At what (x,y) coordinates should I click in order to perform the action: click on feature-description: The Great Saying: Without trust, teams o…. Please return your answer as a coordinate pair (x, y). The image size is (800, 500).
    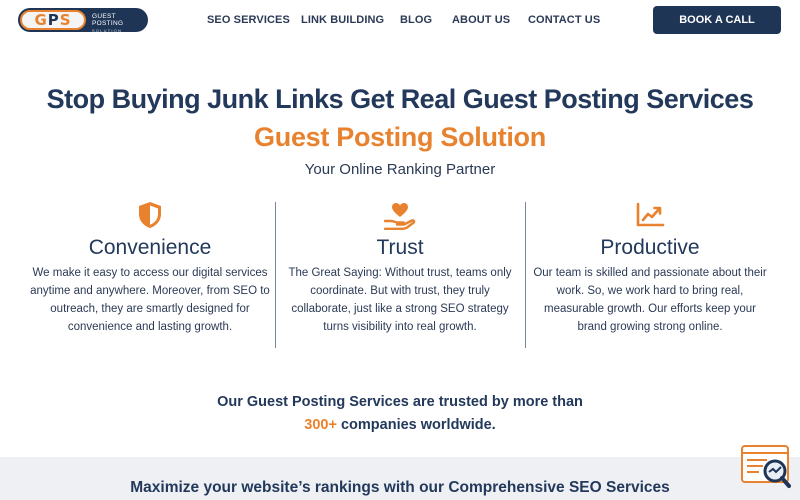
    Looking at the image, I should click on (400, 300).